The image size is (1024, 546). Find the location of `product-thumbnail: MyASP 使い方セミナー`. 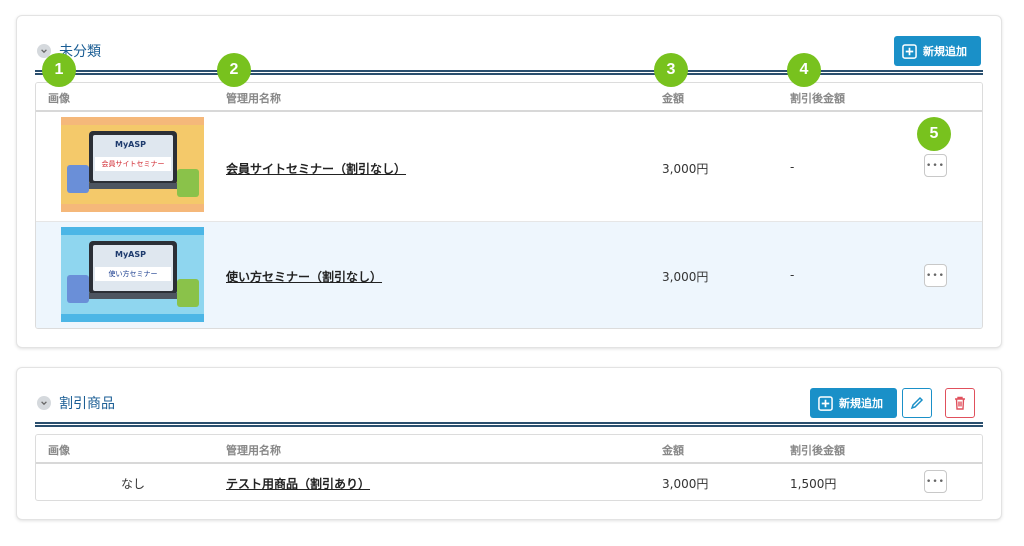

product-thumbnail: MyASP 使い方セミナー is located at coordinates (132, 274).